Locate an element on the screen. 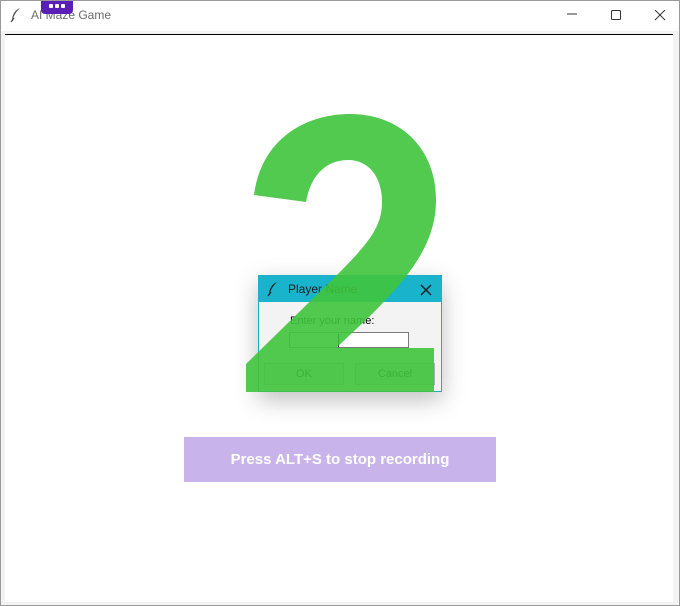 This screenshot has width=680, height=606. player-name-input is located at coordinates (349, 340).